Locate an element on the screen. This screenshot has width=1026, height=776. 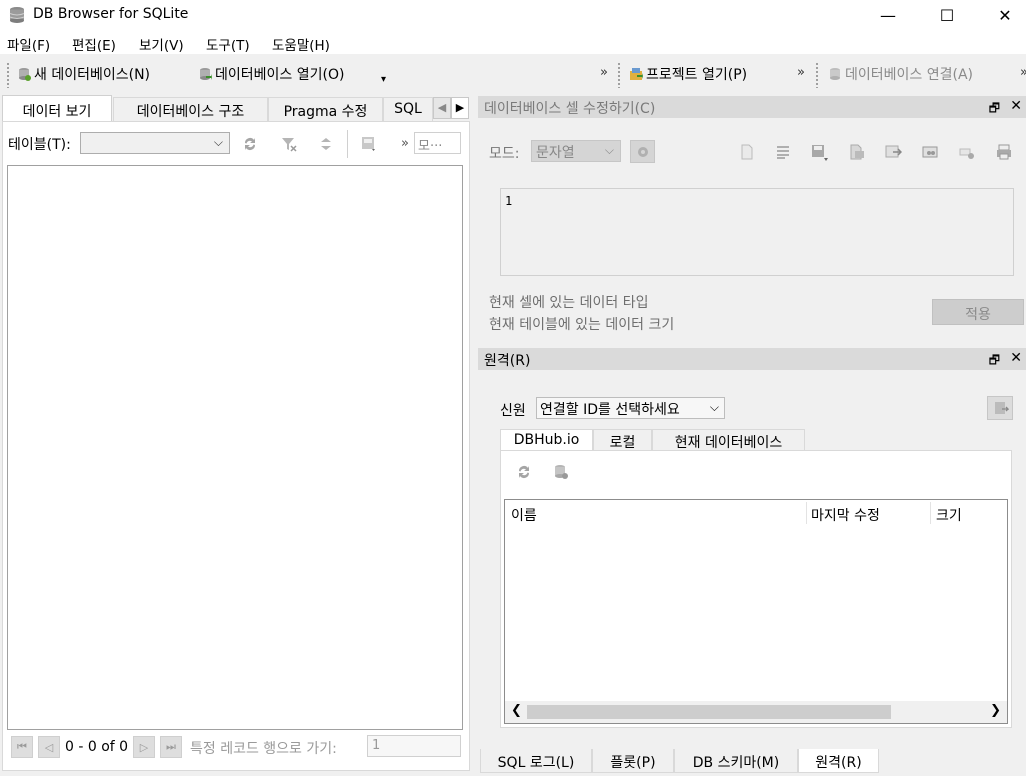
identity-manage-button is located at coordinates (1000, 408).